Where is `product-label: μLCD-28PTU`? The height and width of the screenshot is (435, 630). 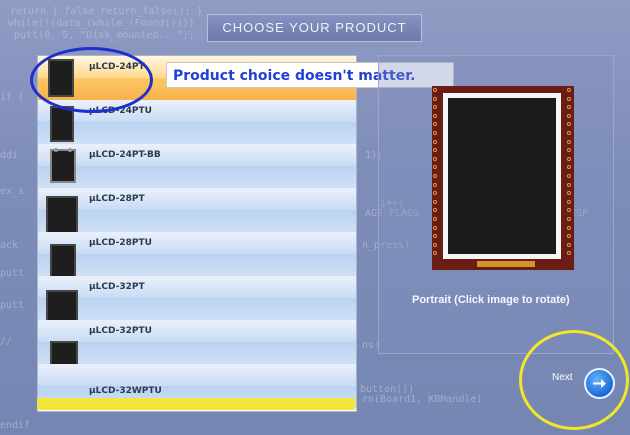
product-label: μLCD-28PTU is located at coordinates (120, 243).